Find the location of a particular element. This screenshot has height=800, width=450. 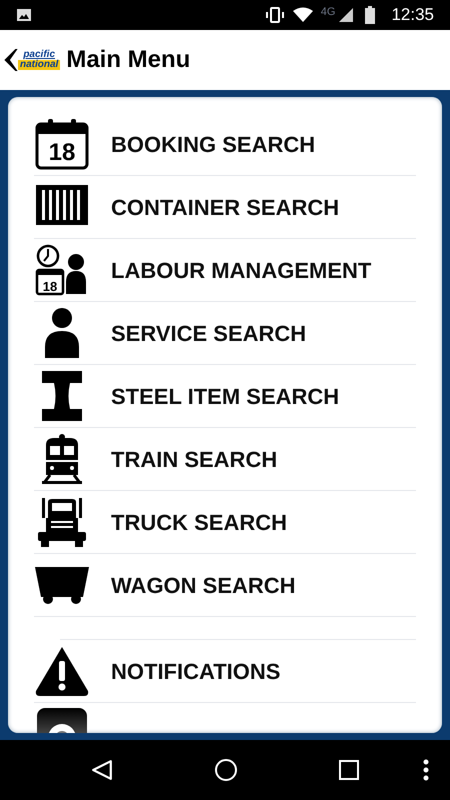

menu-item: CONTAINER SEARCH is located at coordinates (225, 207).